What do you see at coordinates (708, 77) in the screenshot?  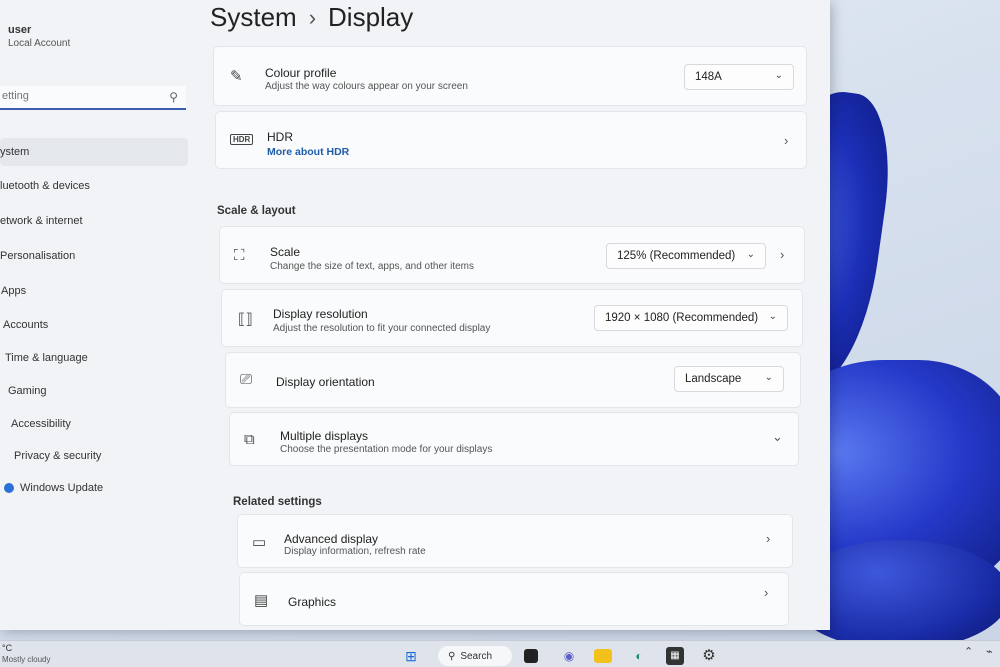 I see `colour-profile-value: 148A` at bounding box center [708, 77].